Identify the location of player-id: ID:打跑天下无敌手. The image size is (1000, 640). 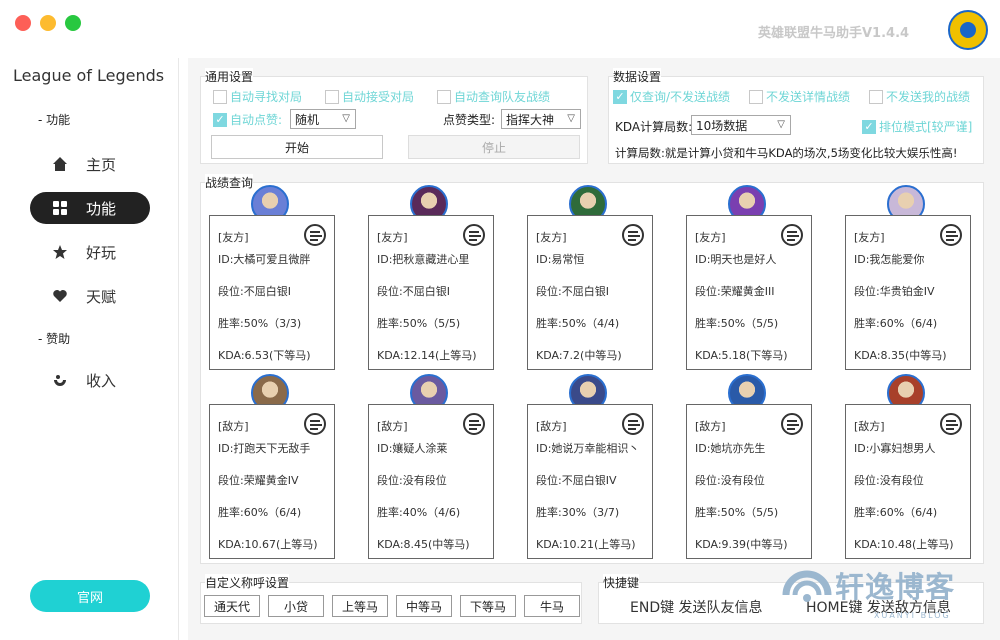
(264, 448).